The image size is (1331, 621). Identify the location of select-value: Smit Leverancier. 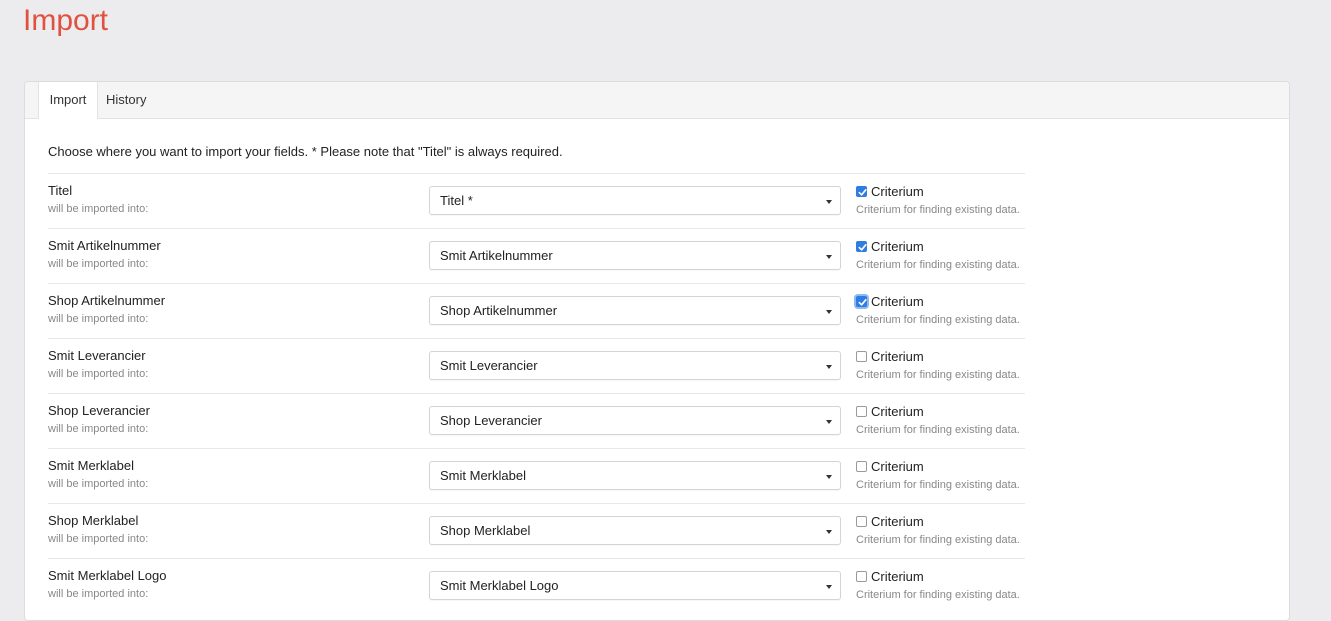
(489, 365).